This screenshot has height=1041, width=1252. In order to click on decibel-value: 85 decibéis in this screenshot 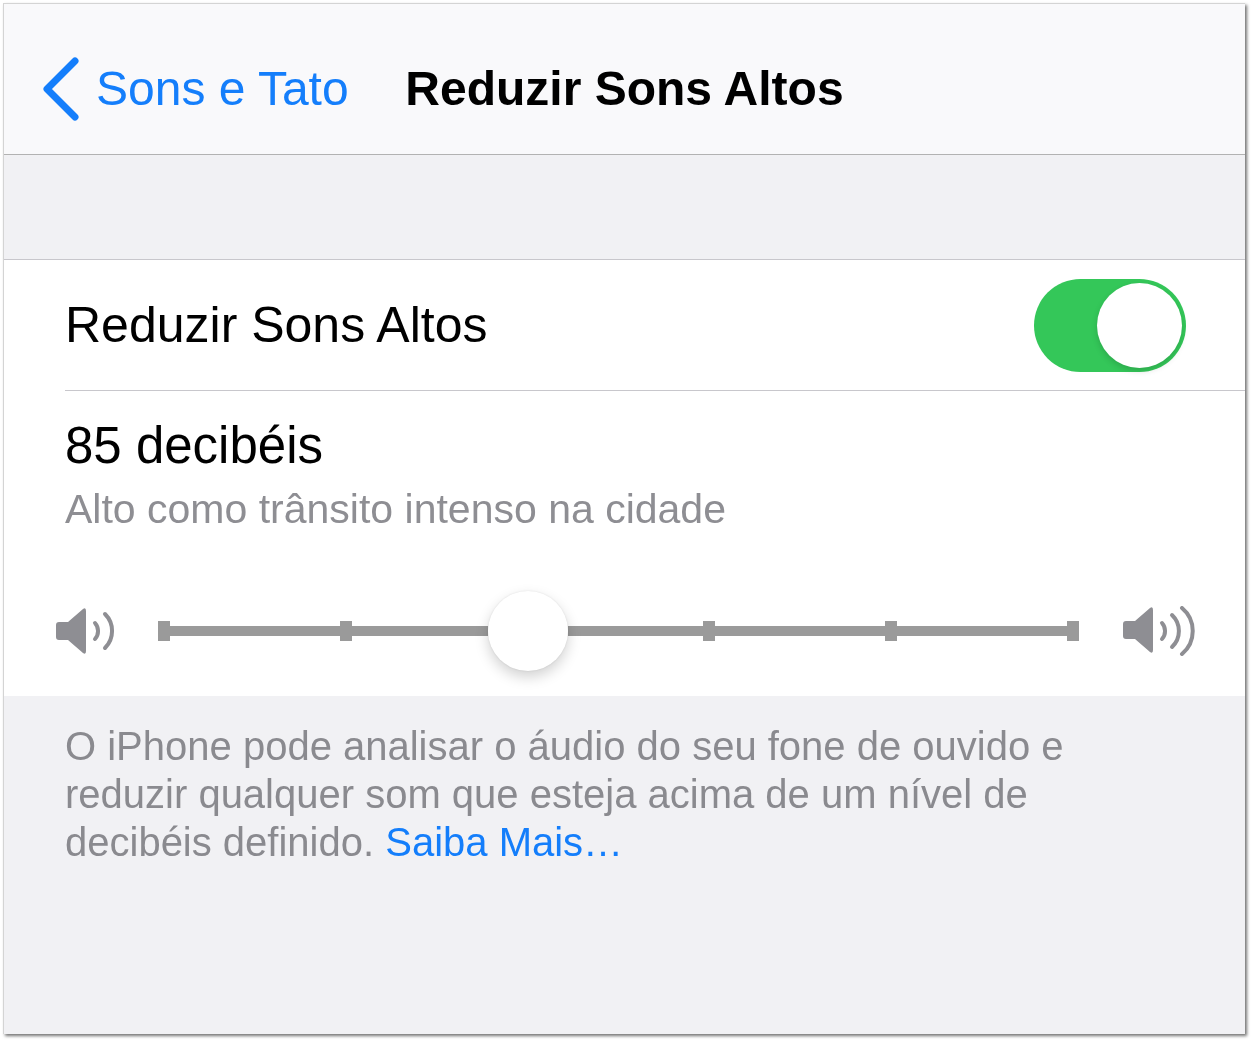, I will do `click(194, 446)`.